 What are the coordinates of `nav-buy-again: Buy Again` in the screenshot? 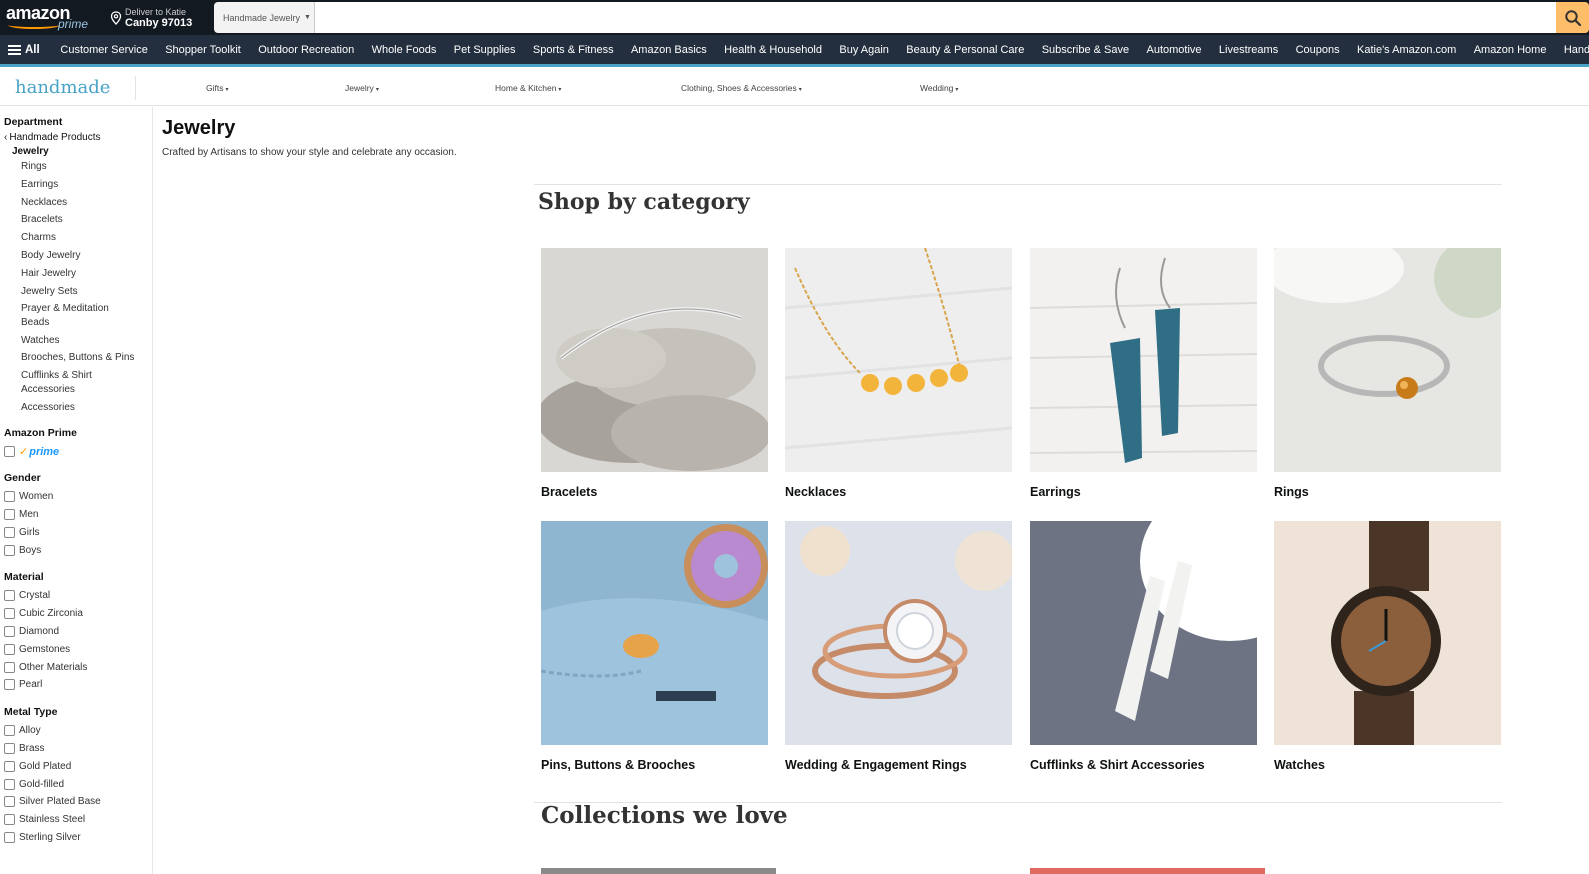 It's located at (864, 50).